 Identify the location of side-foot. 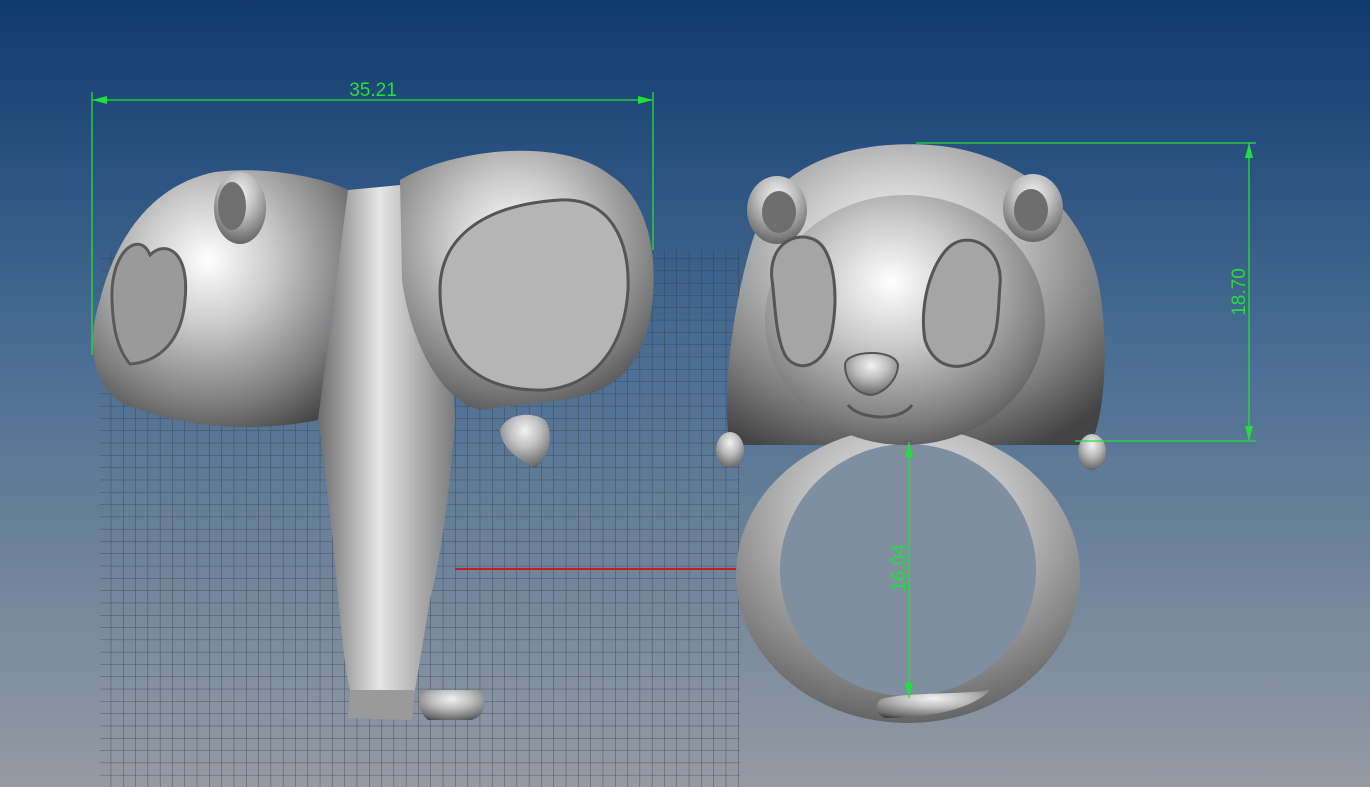
(451, 705).